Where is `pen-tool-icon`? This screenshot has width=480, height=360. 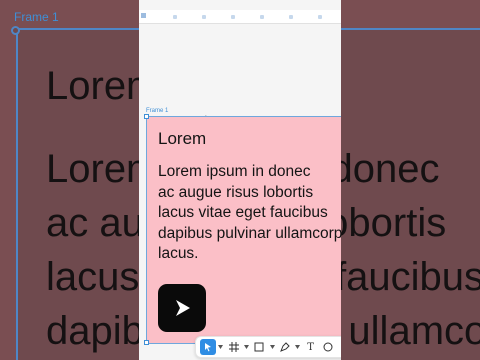 pen-tool-icon is located at coordinates (285, 347).